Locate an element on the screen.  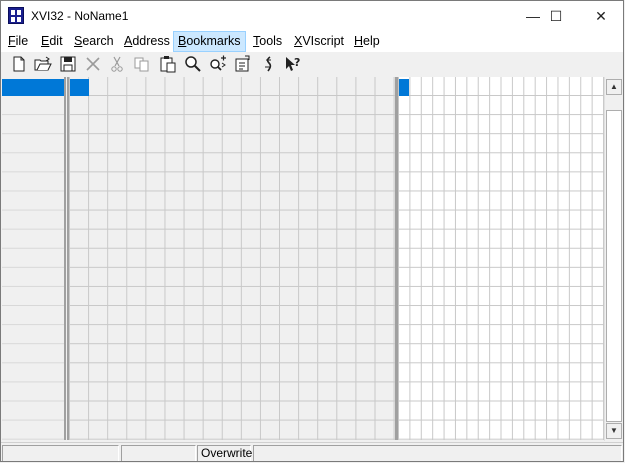
open-folder-icon is located at coordinates (43, 64).